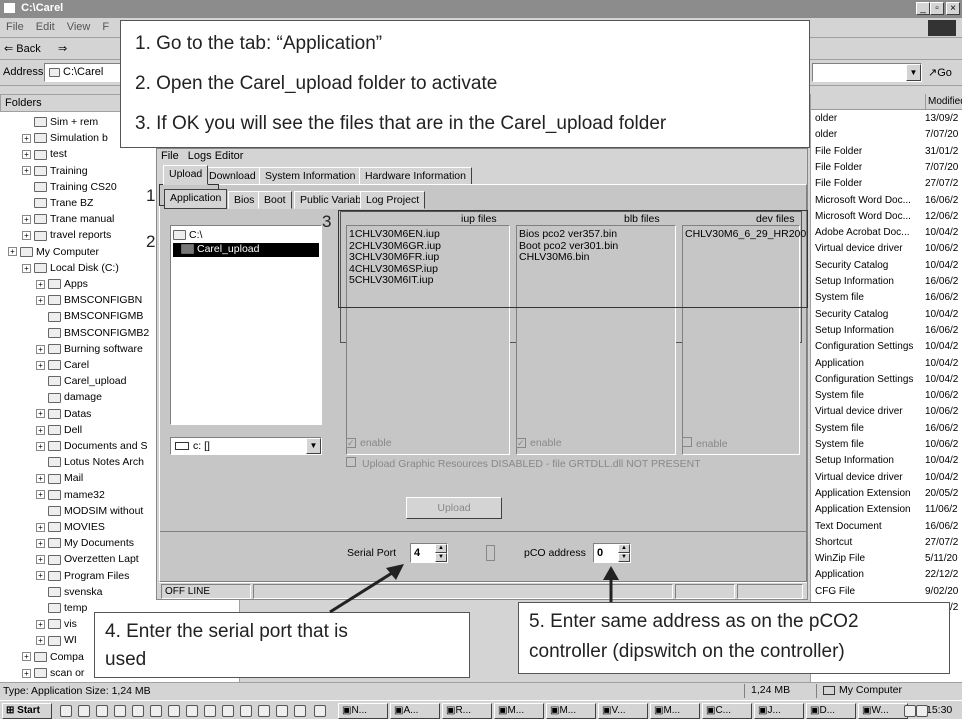 The image size is (962, 719). What do you see at coordinates (56, 640) in the screenshot?
I see `tree-item: + WI` at bounding box center [56, 640].